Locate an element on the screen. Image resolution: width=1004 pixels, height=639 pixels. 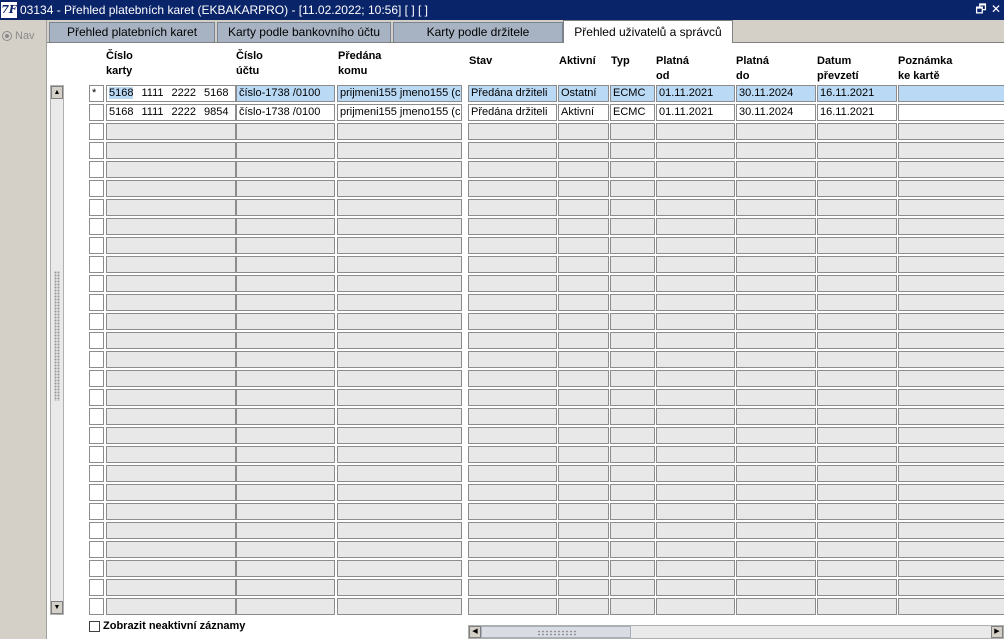
scroll-left-icon: ◀ is located at coordinates (475, 632).